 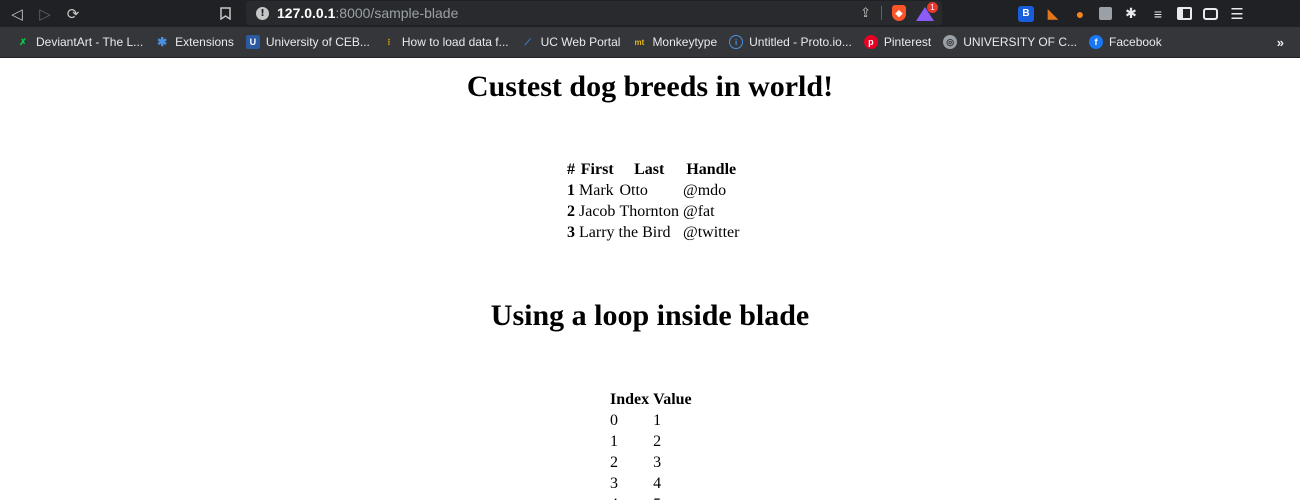 What do you see at coordinates (698, 211) in the screenshot?
I see `cell-handle: @fat` at bounding box center [698, 211].